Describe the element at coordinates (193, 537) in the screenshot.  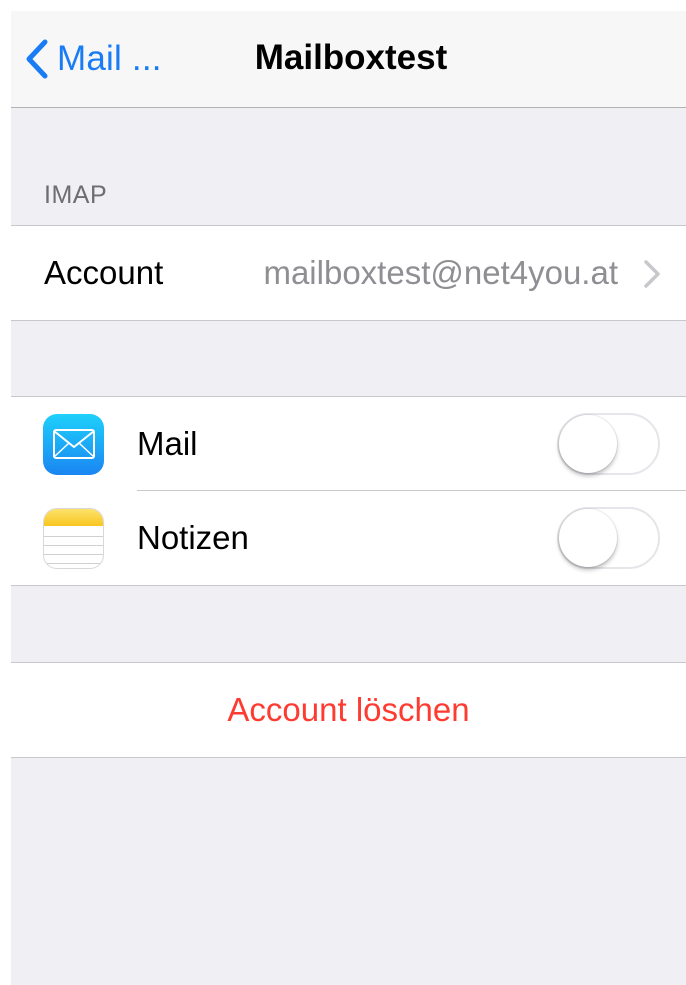
I see `app-label-notes: Notizen` at that location.